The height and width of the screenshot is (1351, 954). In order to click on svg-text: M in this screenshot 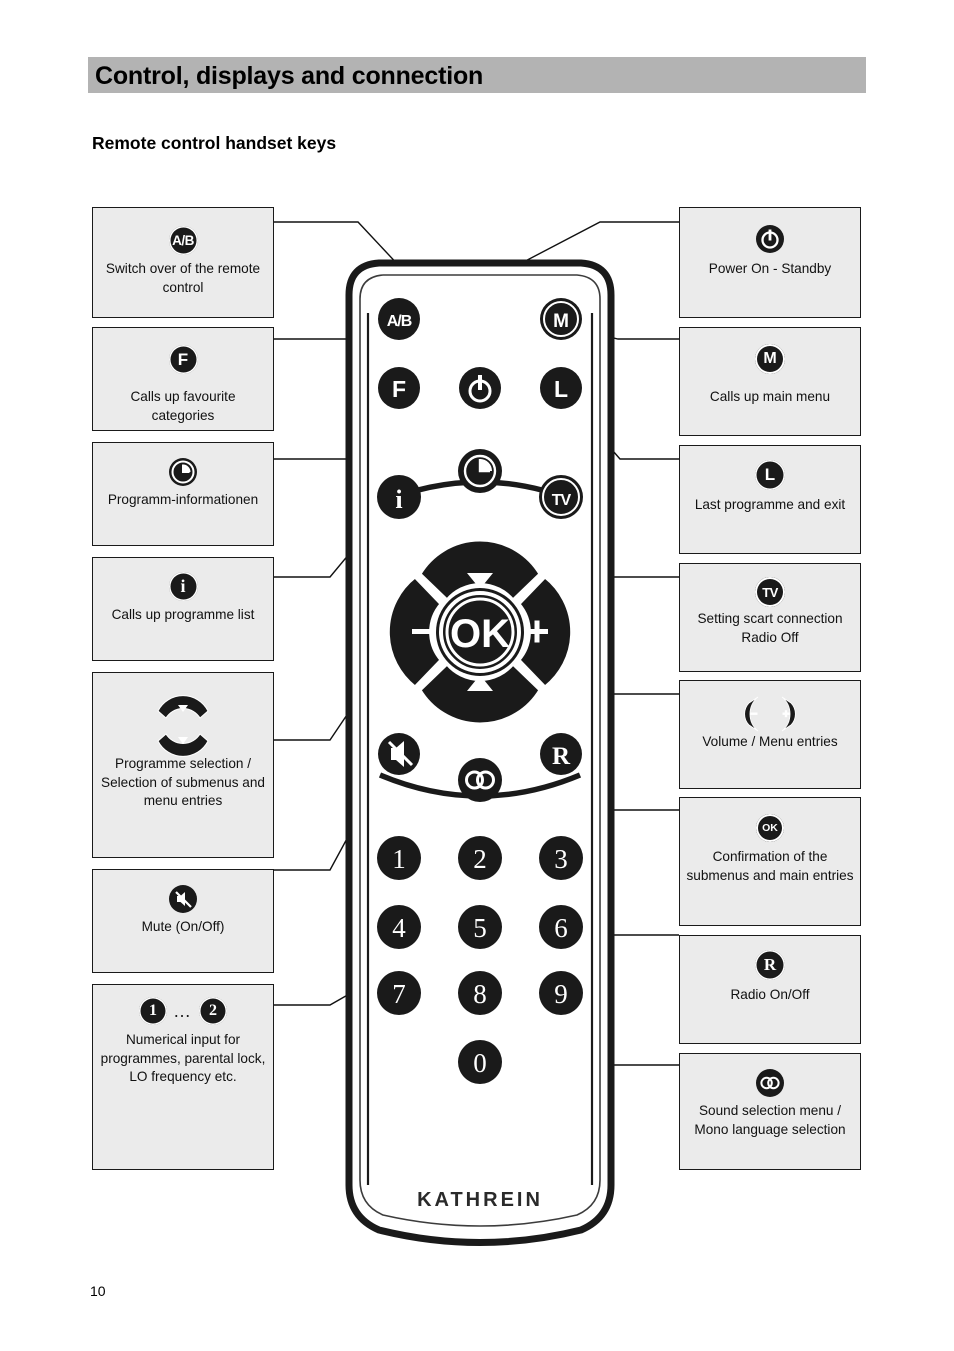, I will do `click(561, 321)`.